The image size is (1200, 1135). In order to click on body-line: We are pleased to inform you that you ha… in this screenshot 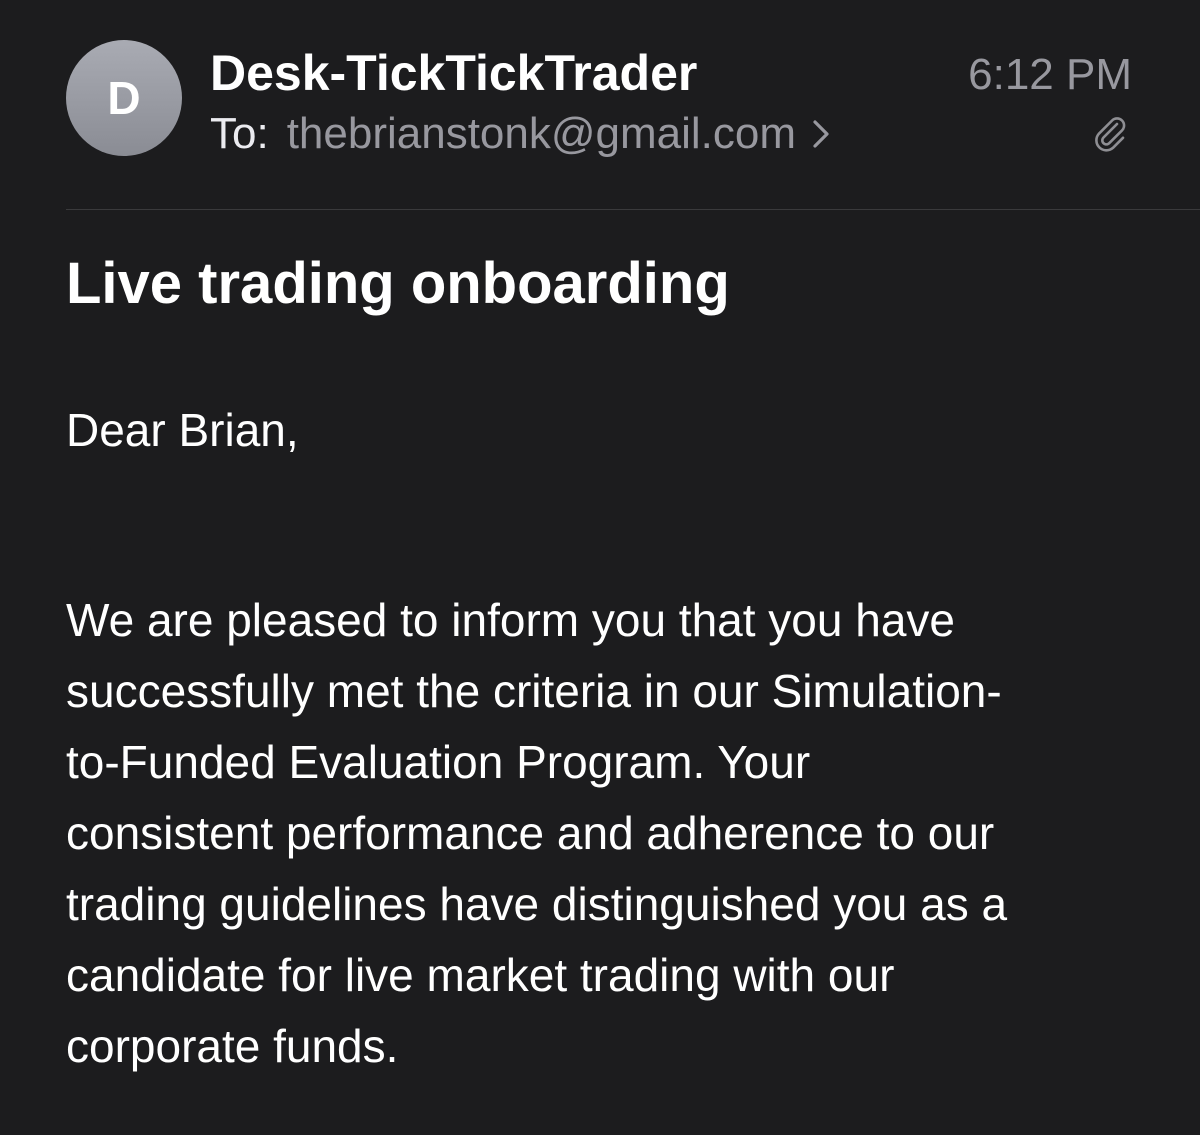, I will do `click(511, 620)`.